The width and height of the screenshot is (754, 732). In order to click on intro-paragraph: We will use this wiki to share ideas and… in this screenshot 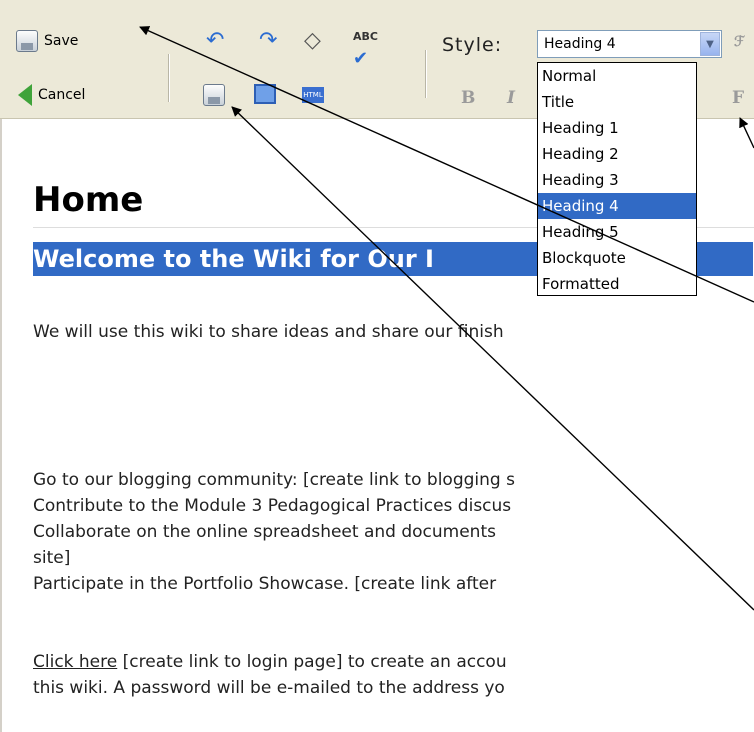, I will do `click(268, 332)`.